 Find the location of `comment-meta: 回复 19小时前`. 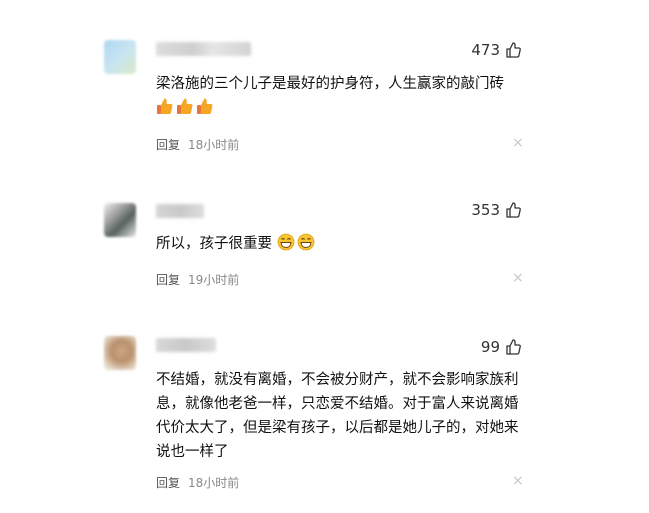

comment-meta: 回复 19小时前 is located at coordinates (197, 279).